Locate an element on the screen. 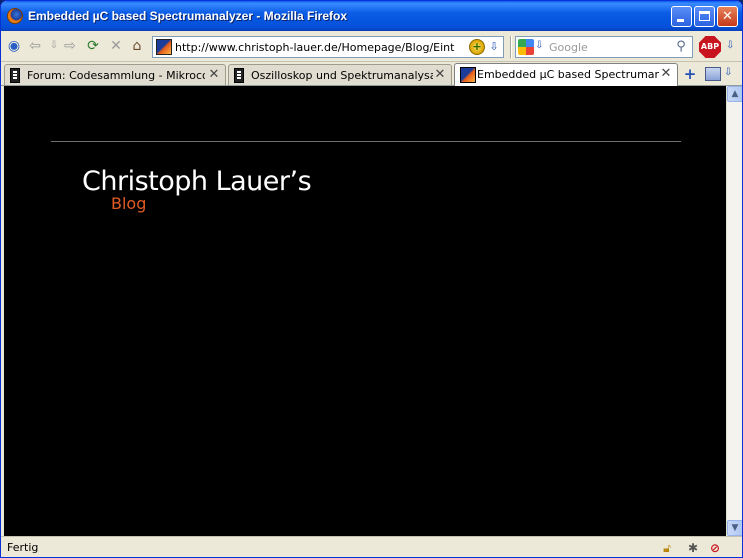 Image resolution: width=743 pixels, height=558 pixels. search-engine-dropdown: ⇩ is located at coordinates (539, 45).